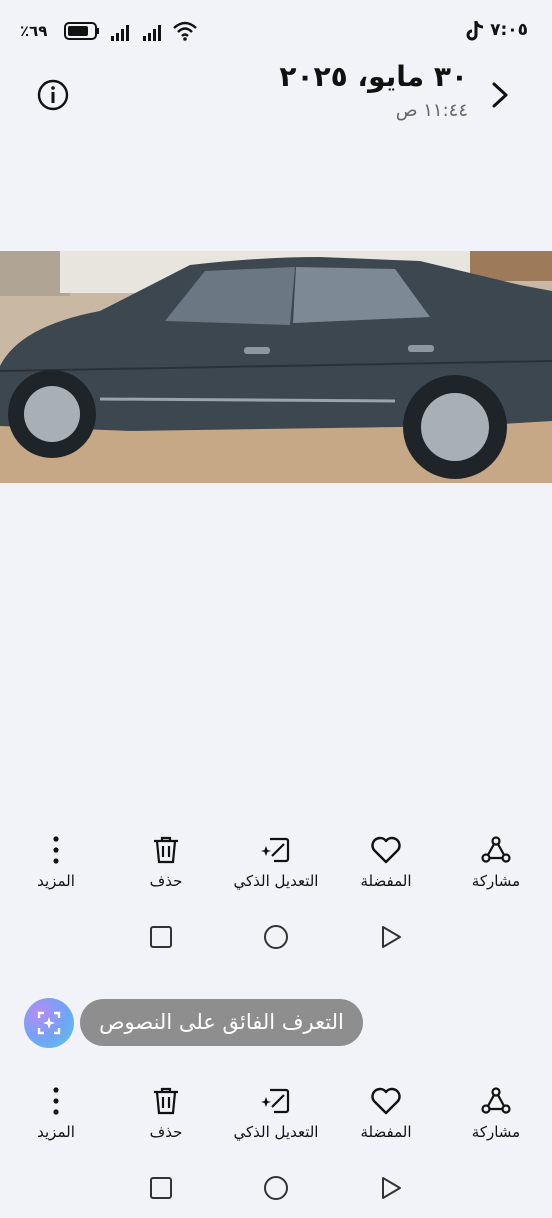  I want to click on more-button: المزيد, so click(56, 869).